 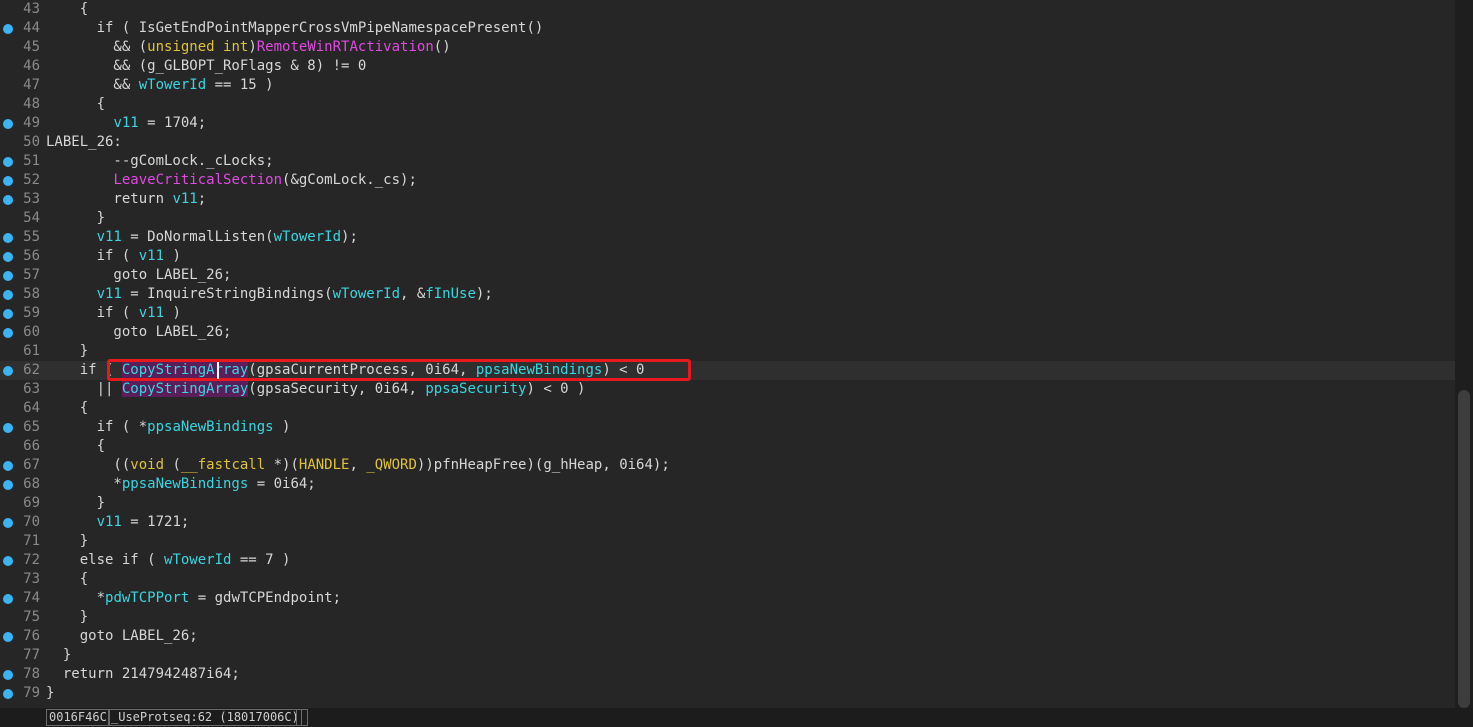 I want to click on code-line: 60 goto LABEL_26;, so click(x=727, y=332).